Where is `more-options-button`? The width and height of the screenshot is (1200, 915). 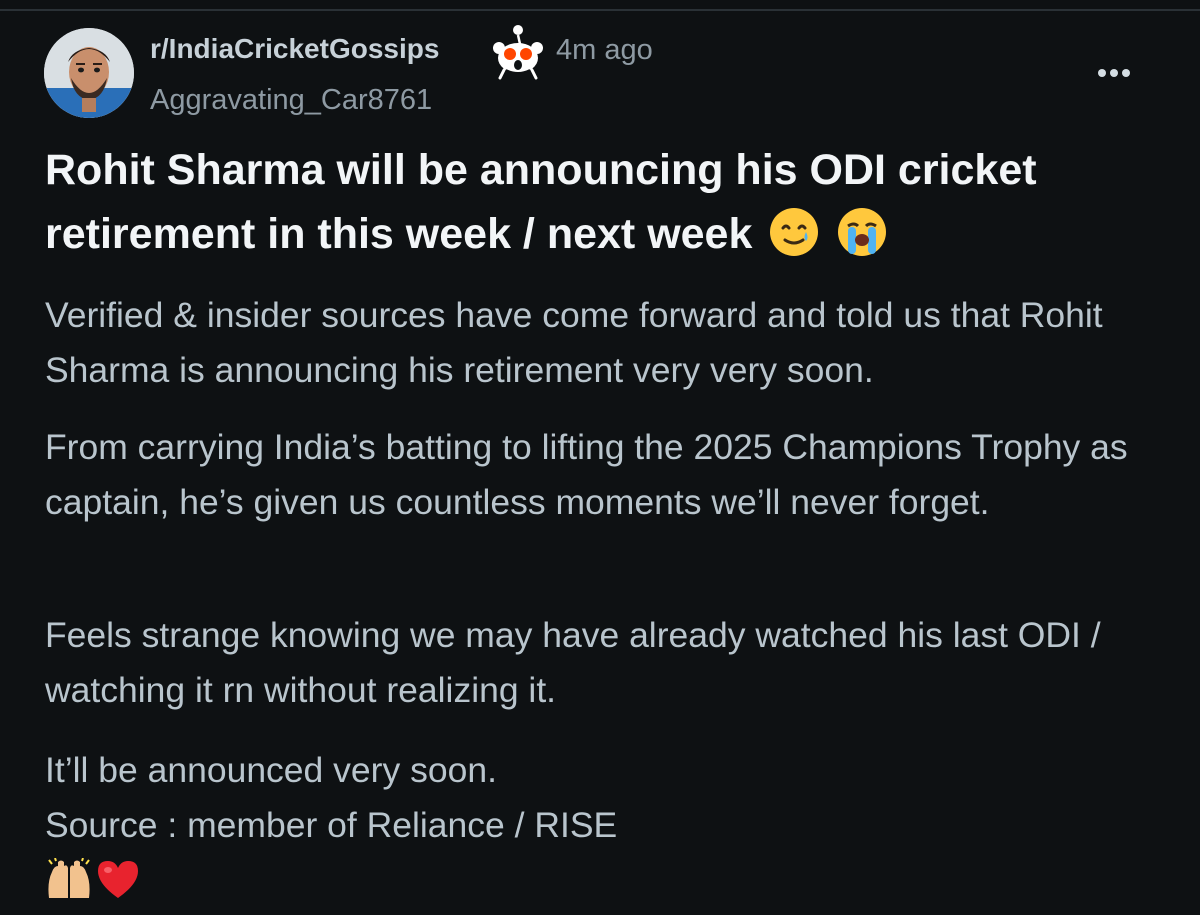
more-options-button is located at coordinates (1114, 73).